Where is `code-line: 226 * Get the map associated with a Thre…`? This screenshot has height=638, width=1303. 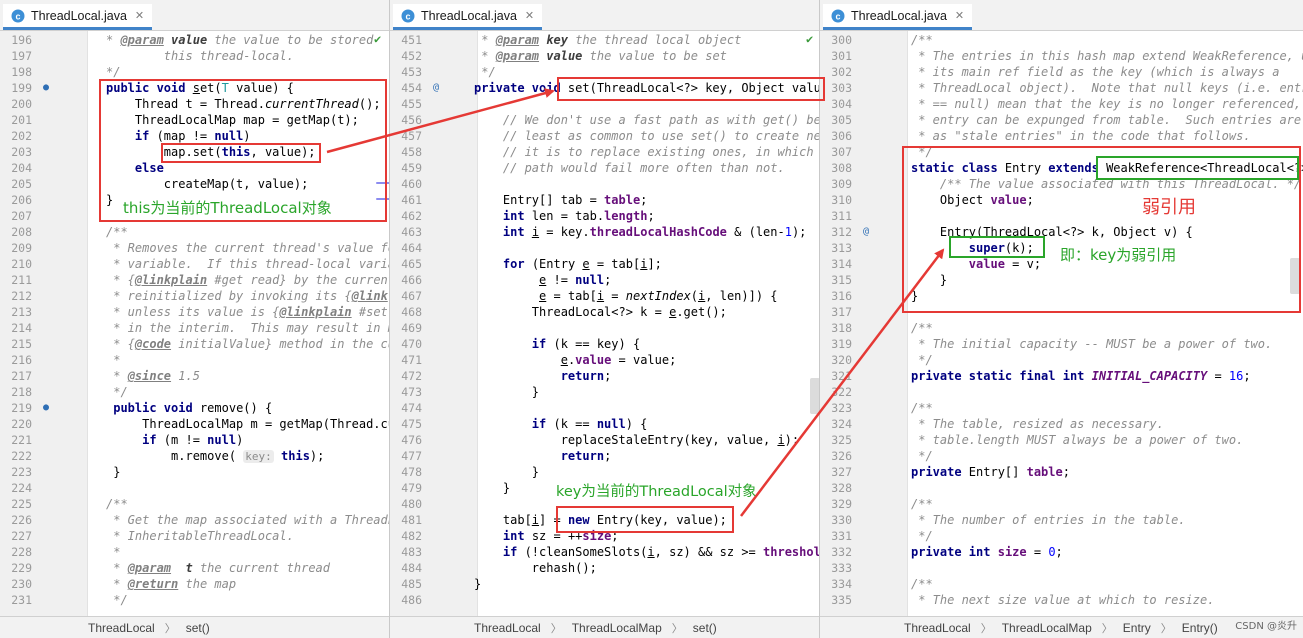 code-line: 226 * Get the map associated with a Thre… is located at coordinates (194, 520).